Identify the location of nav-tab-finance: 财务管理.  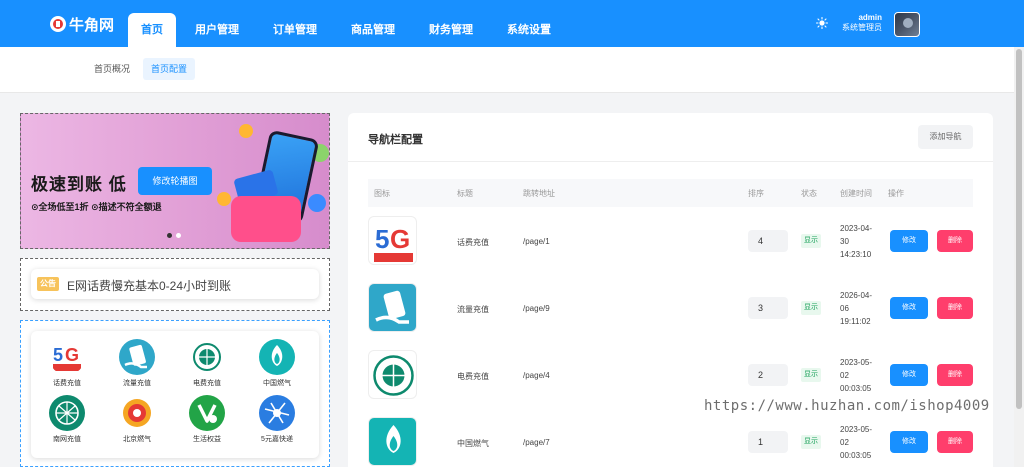
(451, 30).